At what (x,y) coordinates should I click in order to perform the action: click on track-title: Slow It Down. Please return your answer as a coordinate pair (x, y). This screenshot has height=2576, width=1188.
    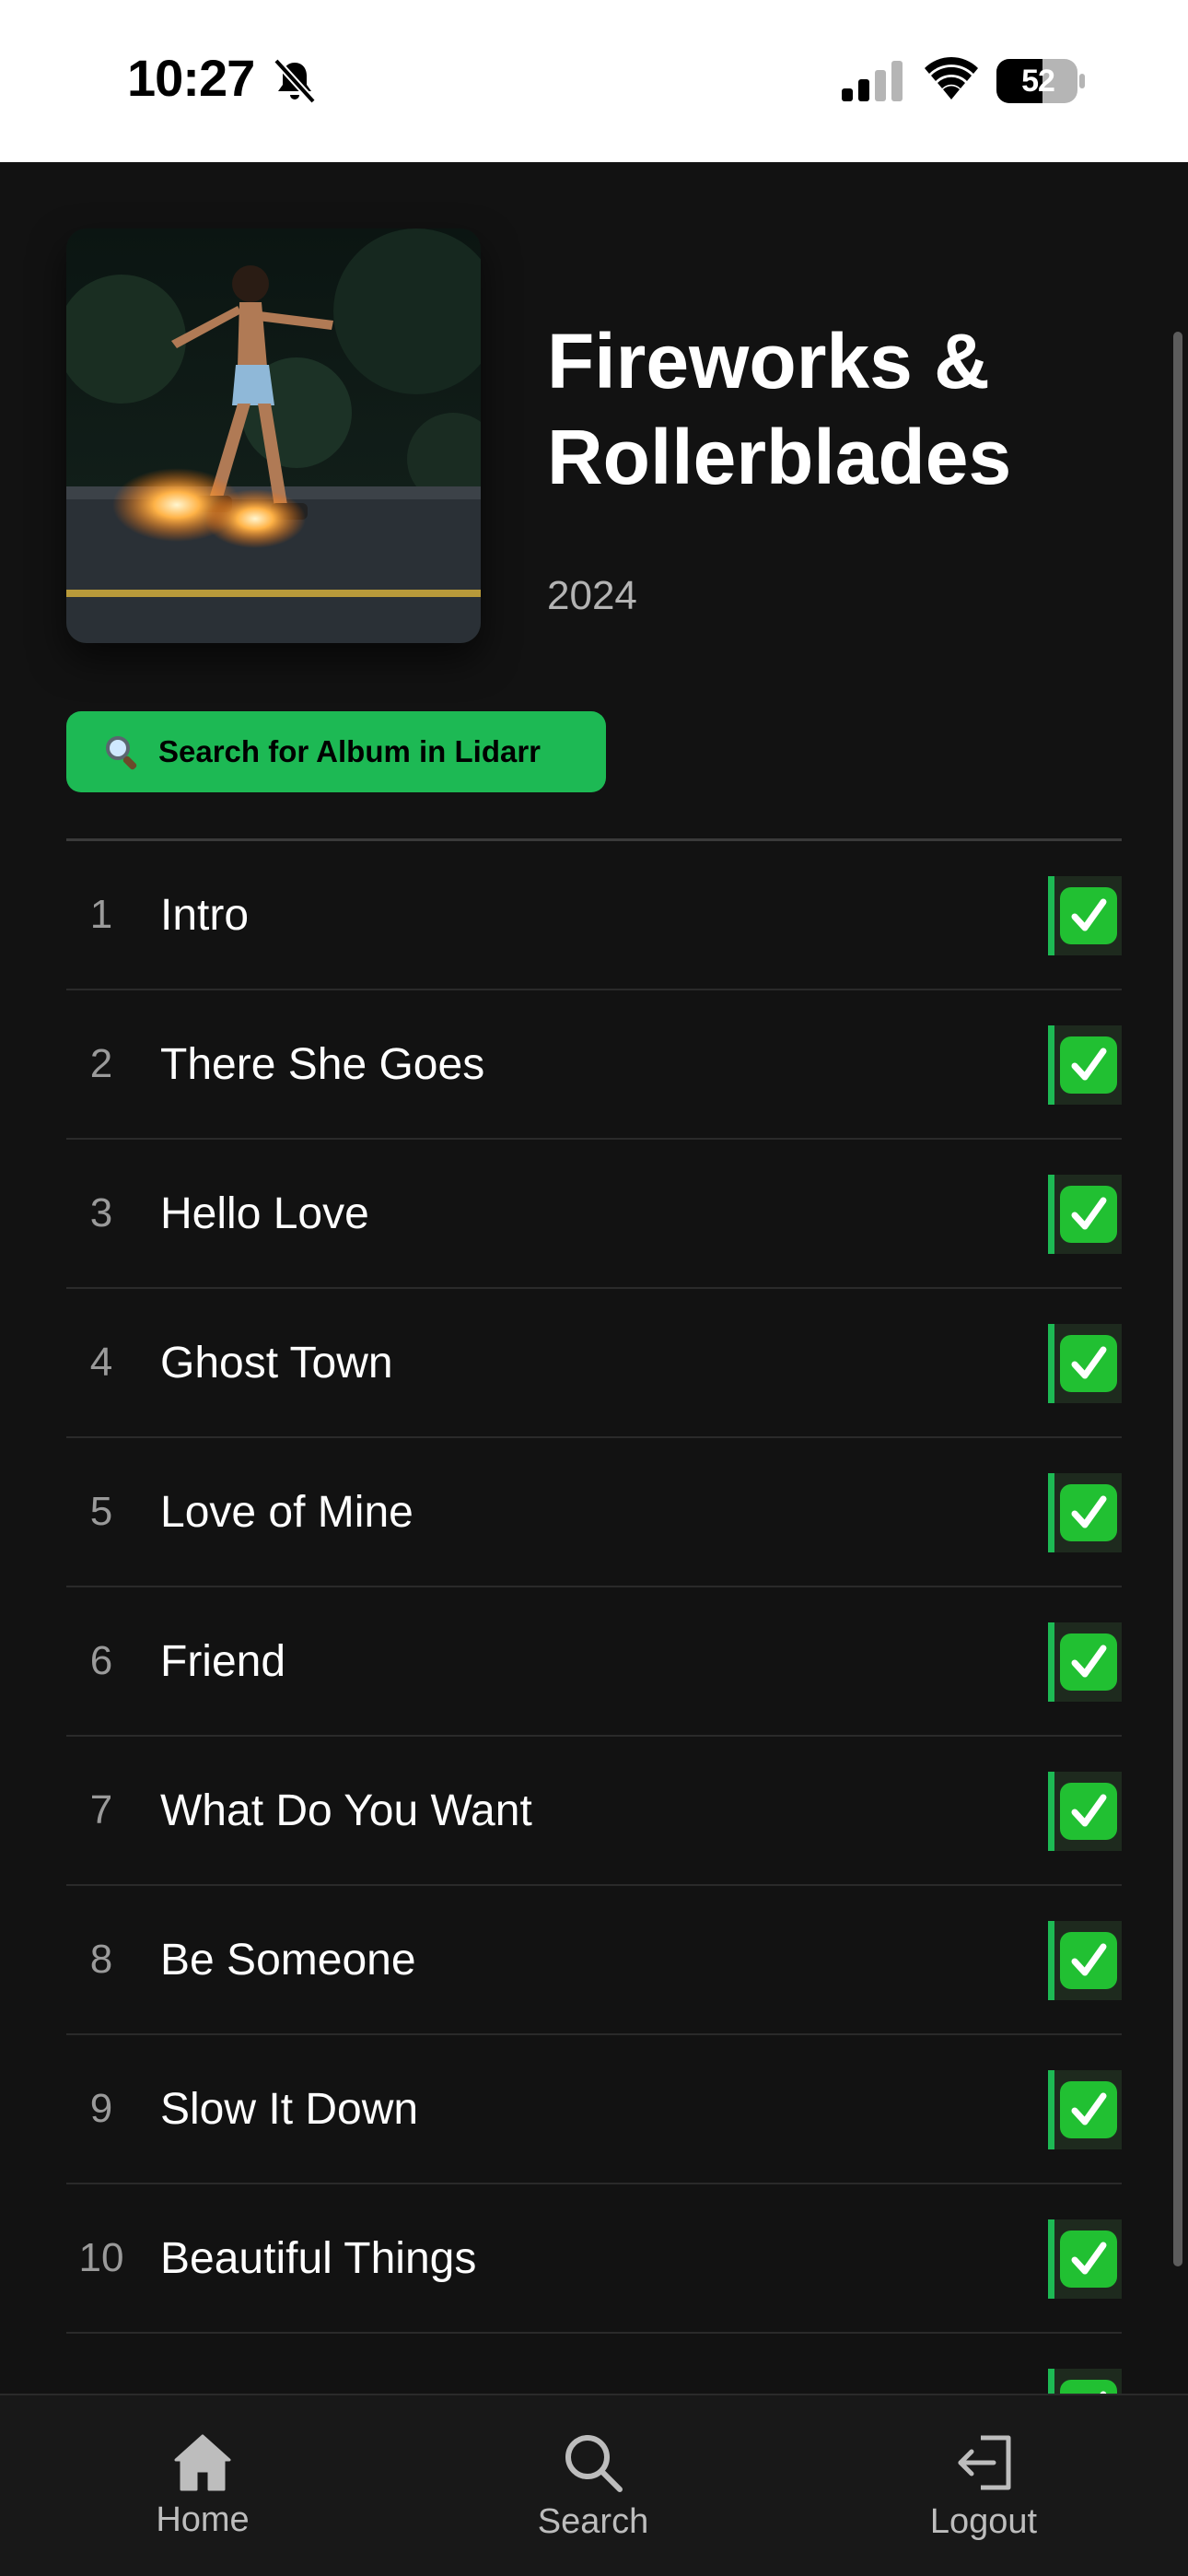
    Looking at the image, I should click on (289, 2109).